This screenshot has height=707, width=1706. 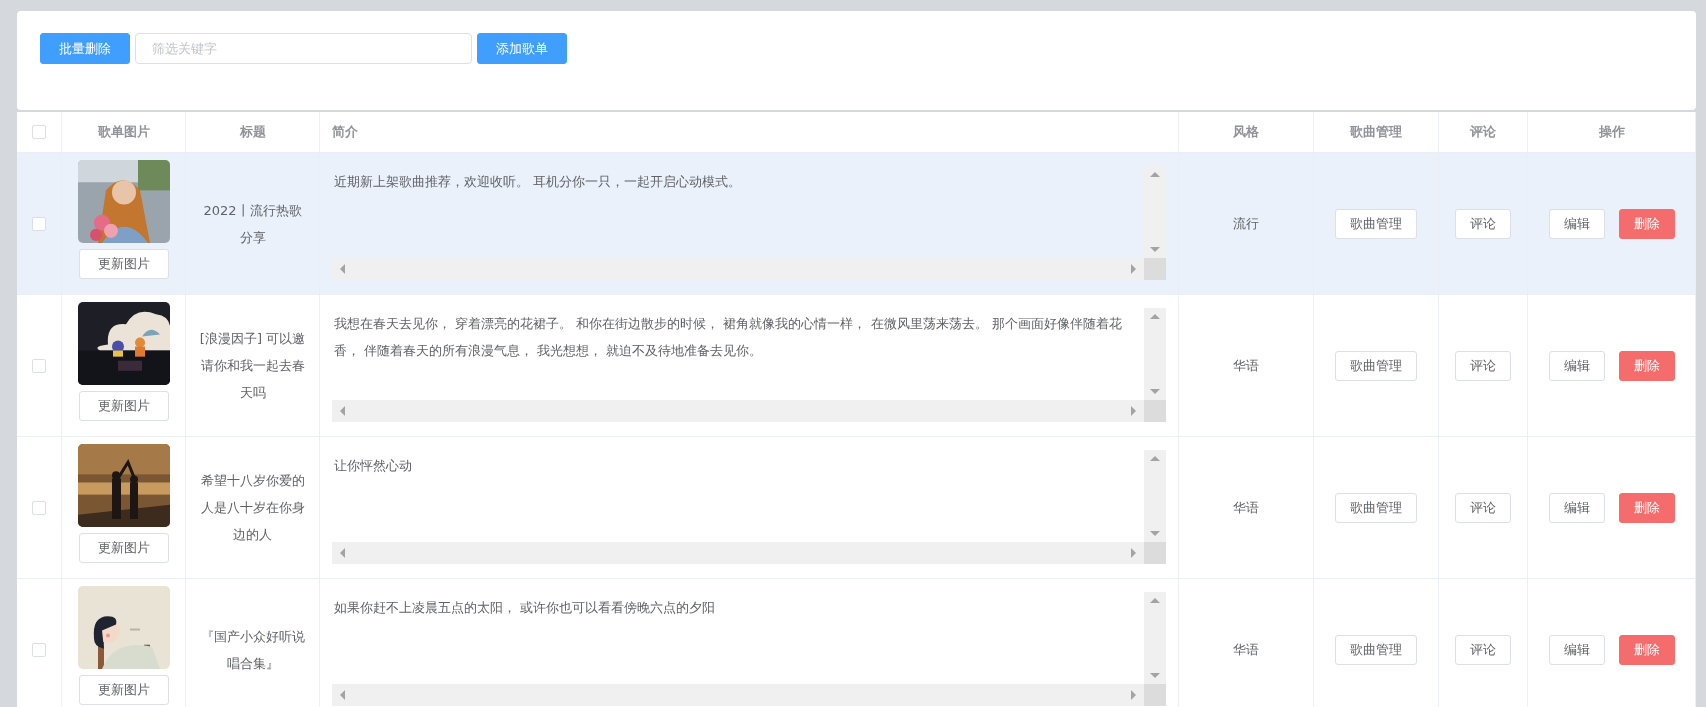 What do you see at coordinates (345, 132) in the screenshot?
I see `column-header: 简介` at bounding box center [345, 132].